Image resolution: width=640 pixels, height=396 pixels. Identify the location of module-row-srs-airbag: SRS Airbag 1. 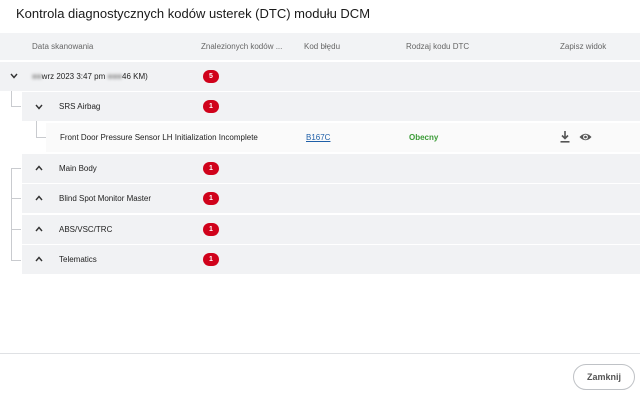
(331, 106).